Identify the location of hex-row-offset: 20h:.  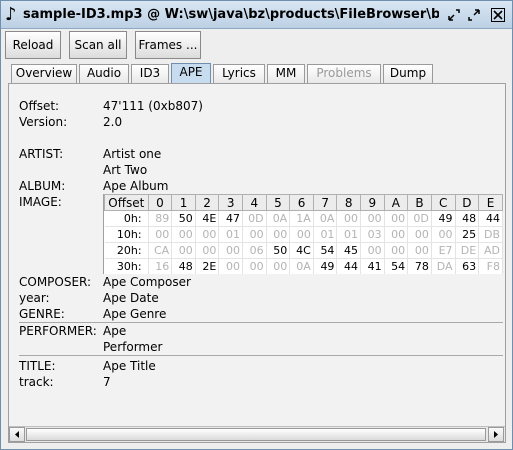
(126, 250).